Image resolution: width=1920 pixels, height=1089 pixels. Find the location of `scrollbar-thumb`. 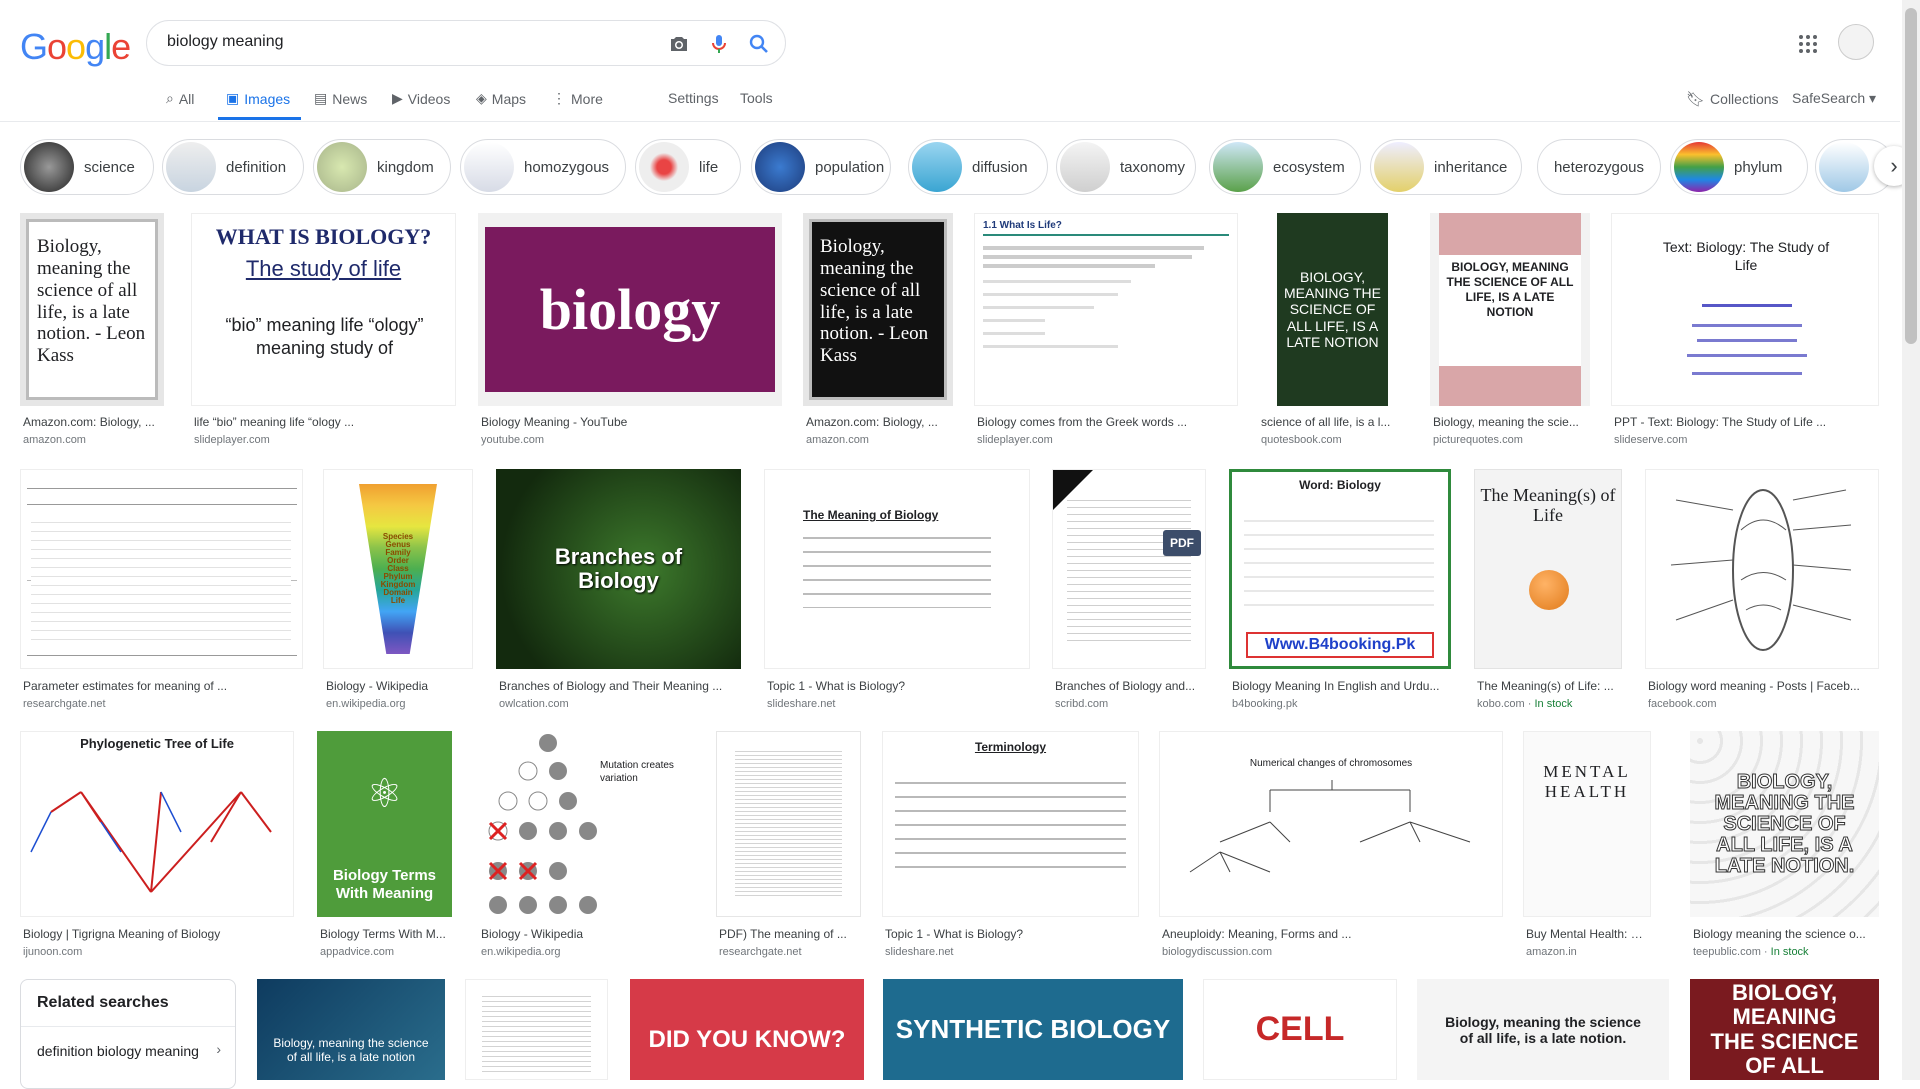

scrollbar-thumb is located at coordinates (1911, 176).